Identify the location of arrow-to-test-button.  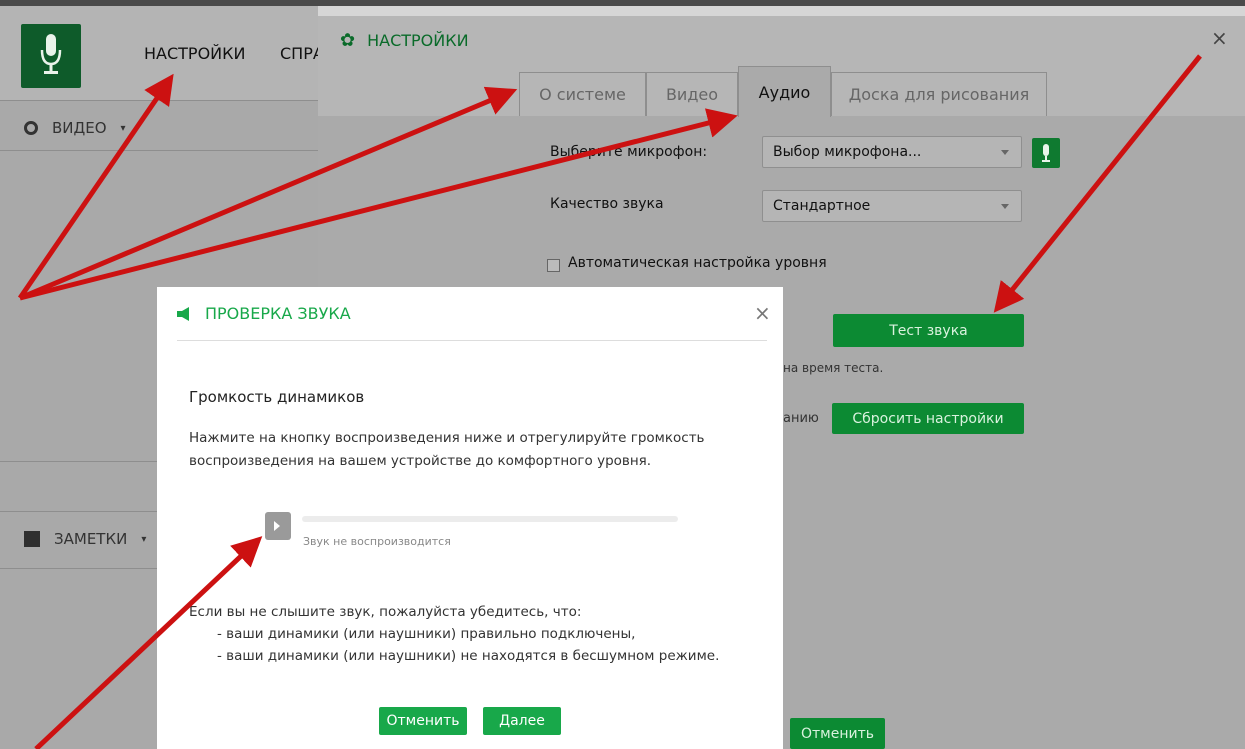
(1097, 183).